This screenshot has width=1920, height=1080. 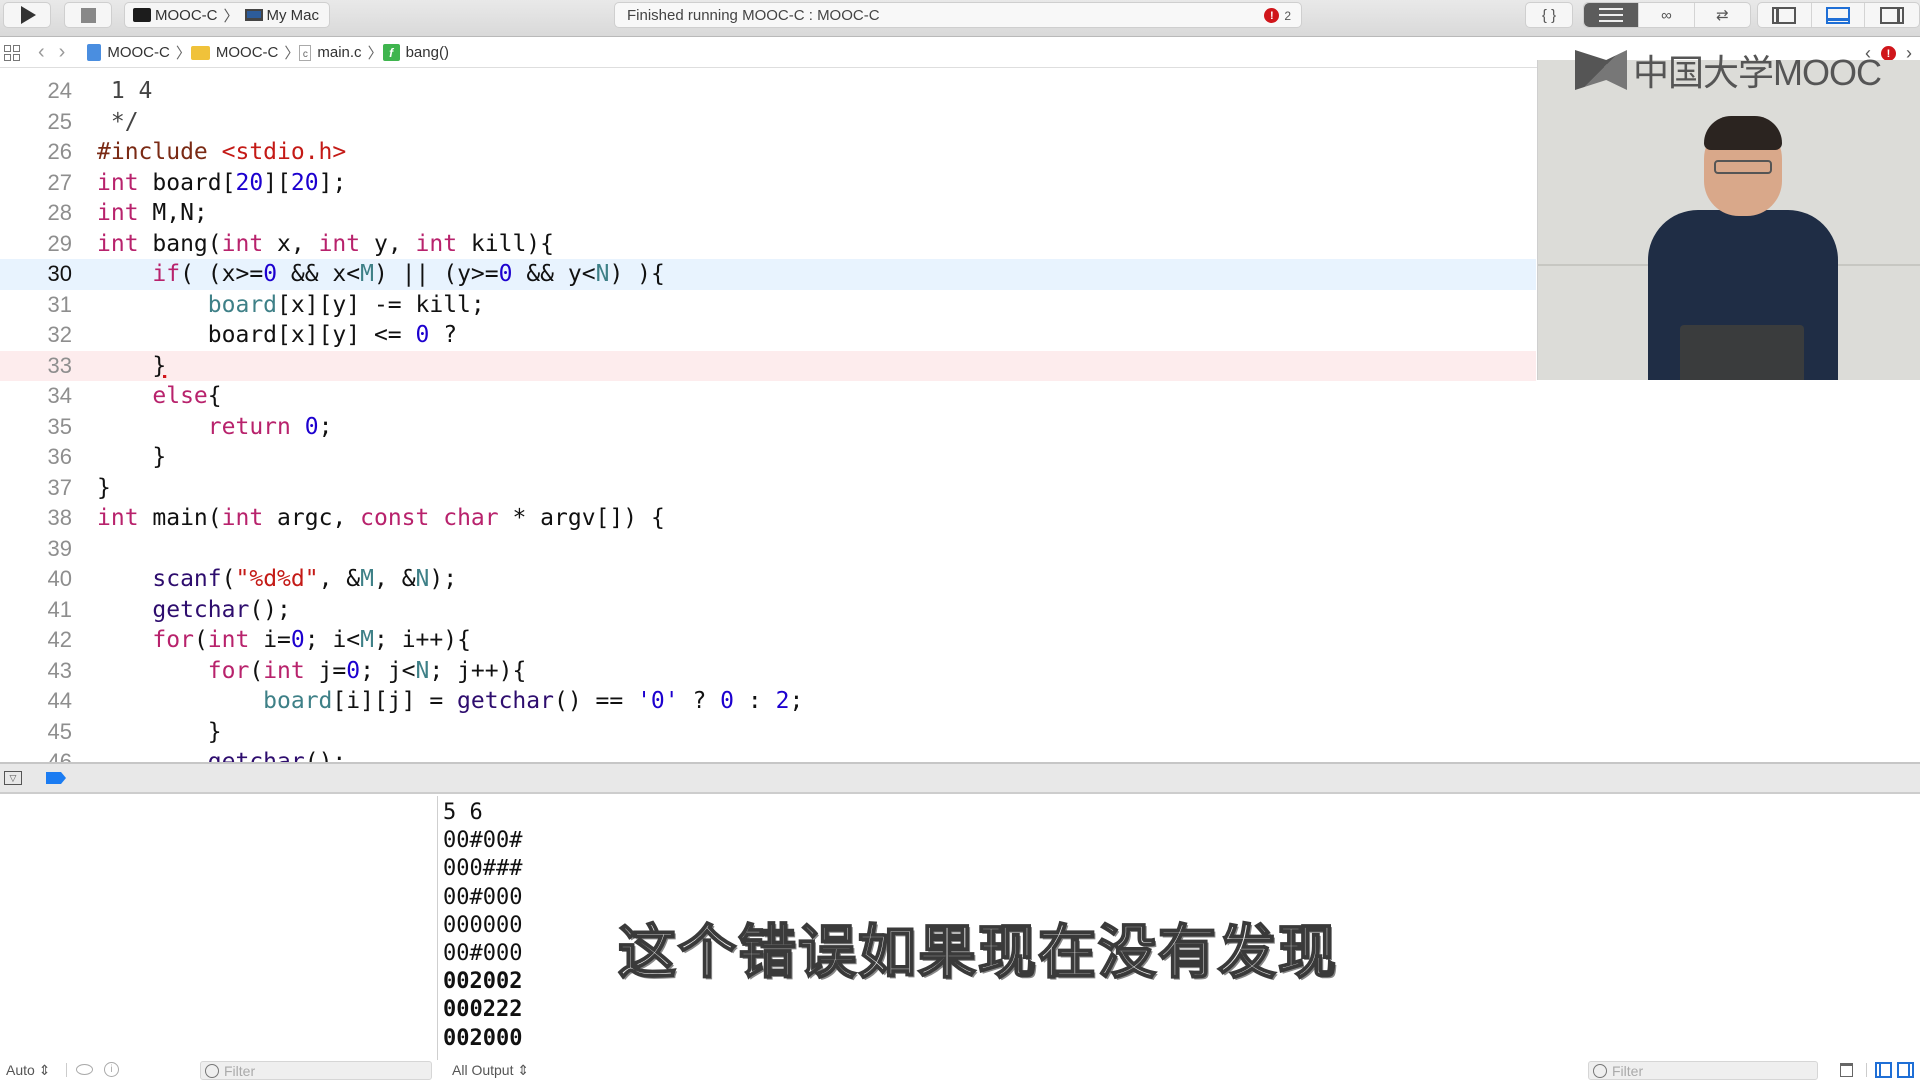 What do you see at coordinates (1883, 1070) in the screenshot?
I see `show-variables-view-button` at bounding box center [1883, 1070].